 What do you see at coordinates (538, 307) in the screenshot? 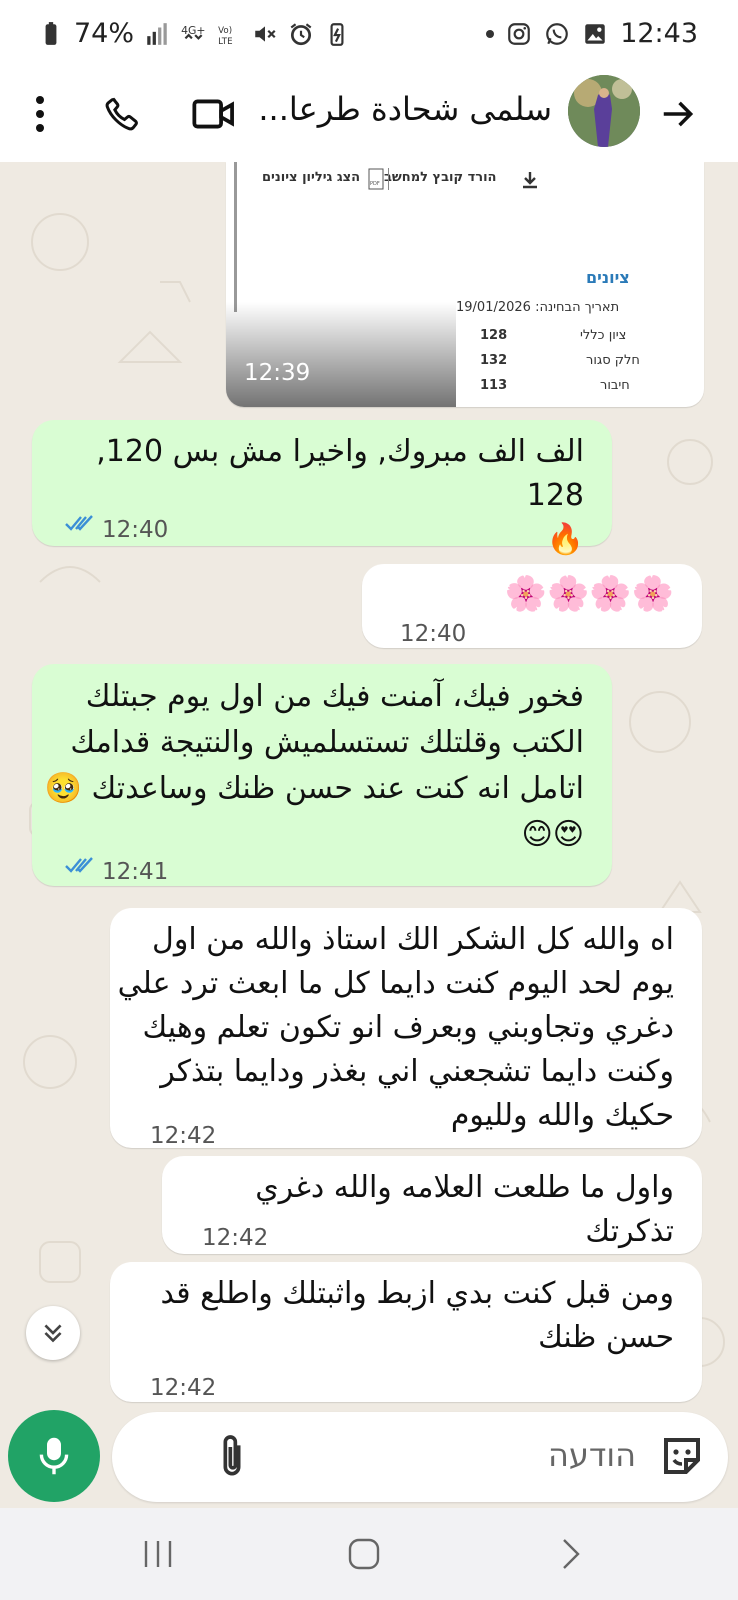
I see `exam-date: תאריך הבחינה: 19/01/2026` at bounding box center [538, 307].